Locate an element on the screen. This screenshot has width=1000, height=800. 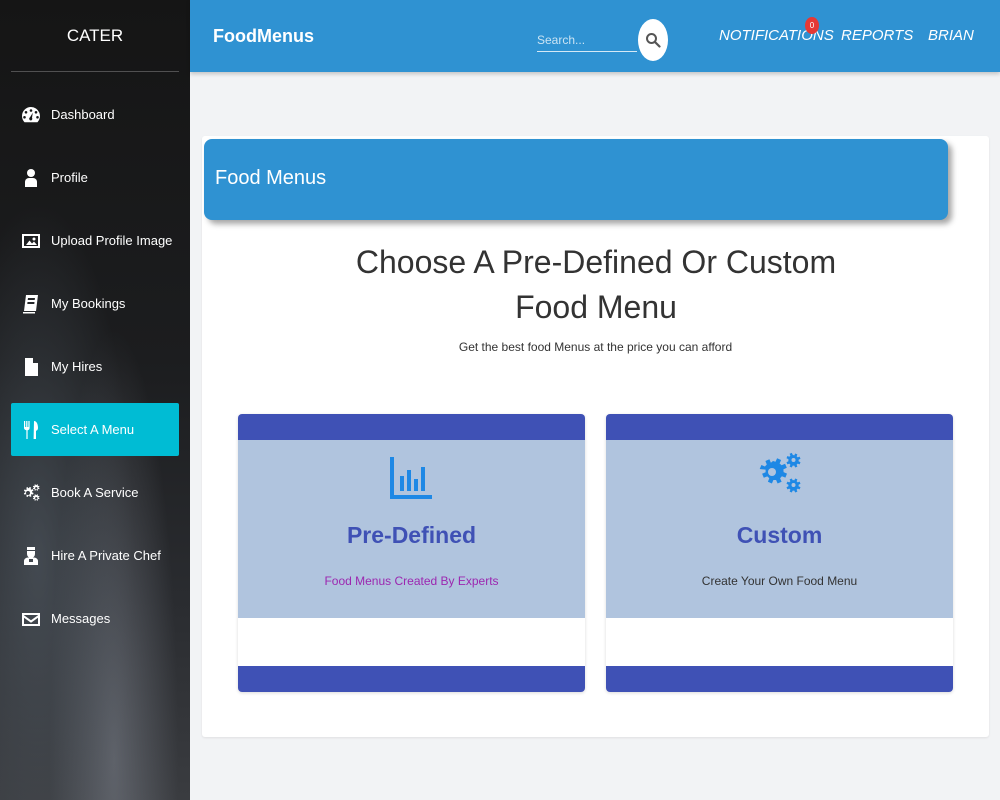
envelope-icon is located at coordinates (31, 619).